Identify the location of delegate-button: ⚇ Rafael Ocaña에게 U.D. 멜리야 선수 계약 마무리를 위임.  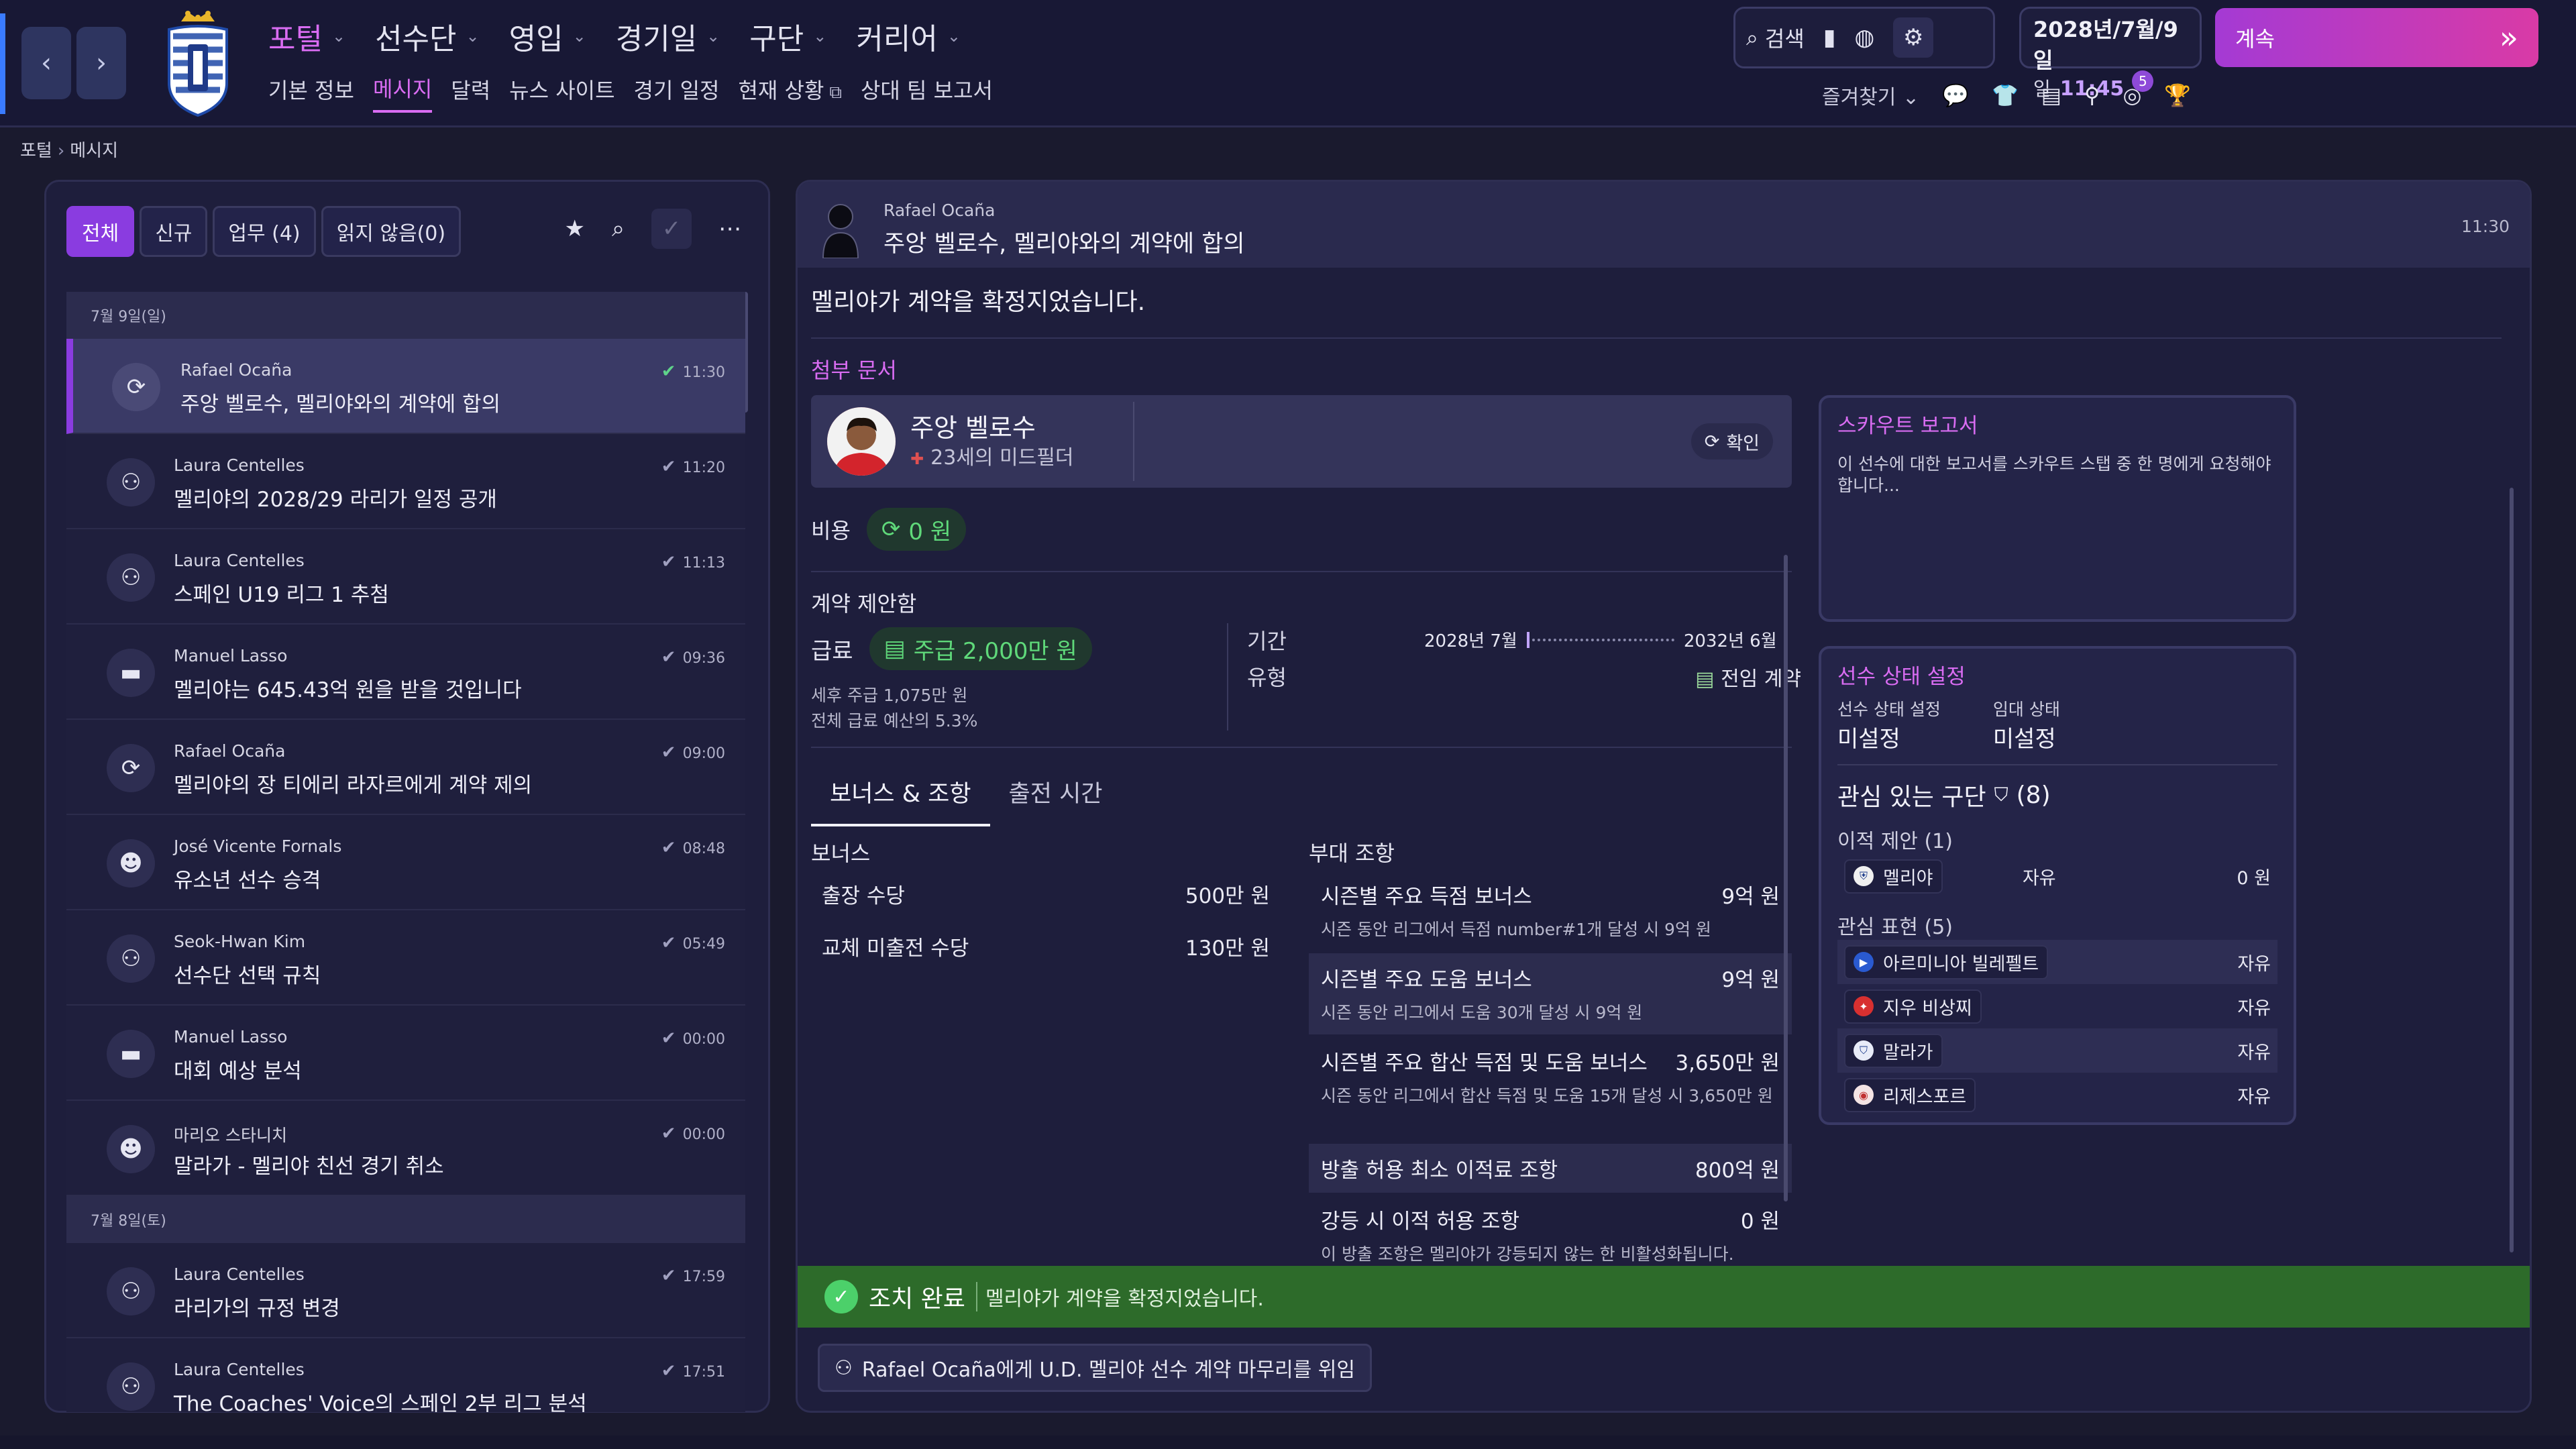
(1095, 1368).